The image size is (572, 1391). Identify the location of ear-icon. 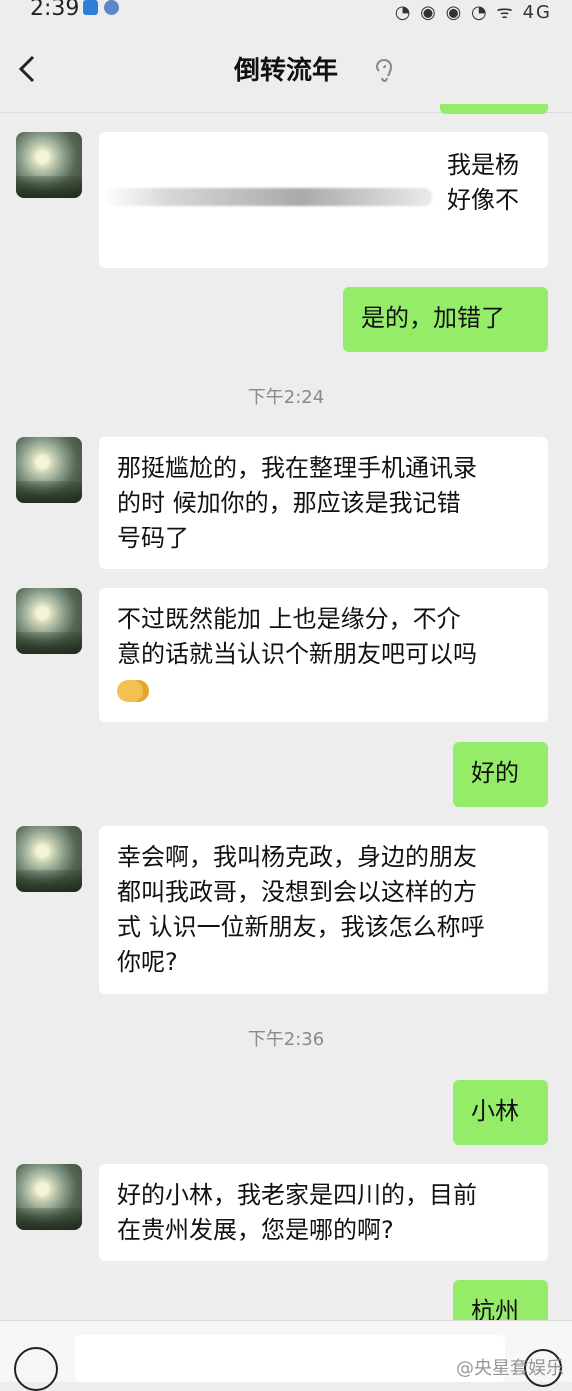
(384, 70).